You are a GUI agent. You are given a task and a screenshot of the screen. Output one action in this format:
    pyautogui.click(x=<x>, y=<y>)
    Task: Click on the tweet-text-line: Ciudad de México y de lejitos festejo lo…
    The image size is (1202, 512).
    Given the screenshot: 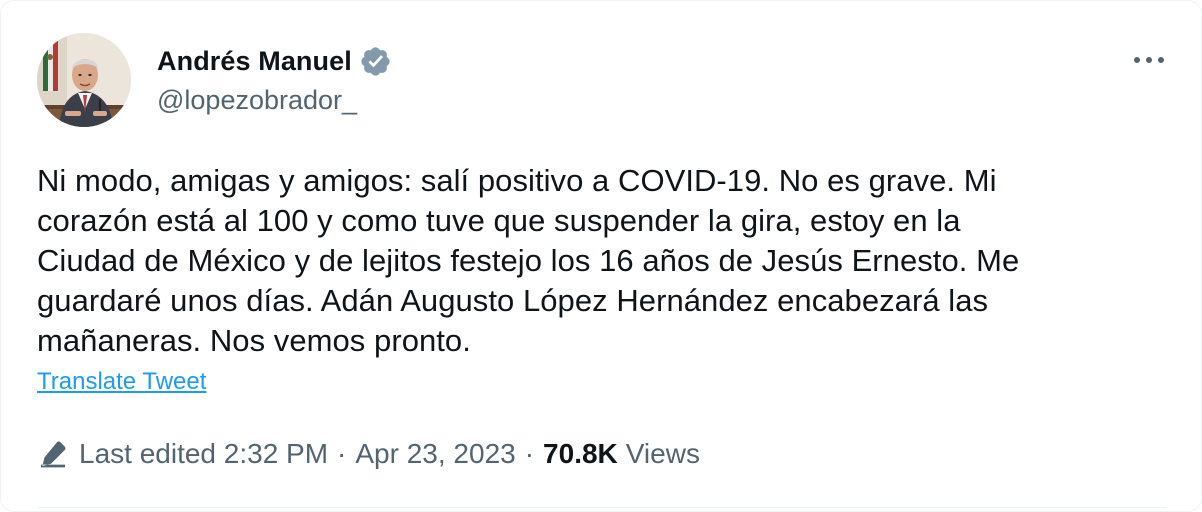 What is the action you would take?
    pyautogui.click(x=528, y=260)
    